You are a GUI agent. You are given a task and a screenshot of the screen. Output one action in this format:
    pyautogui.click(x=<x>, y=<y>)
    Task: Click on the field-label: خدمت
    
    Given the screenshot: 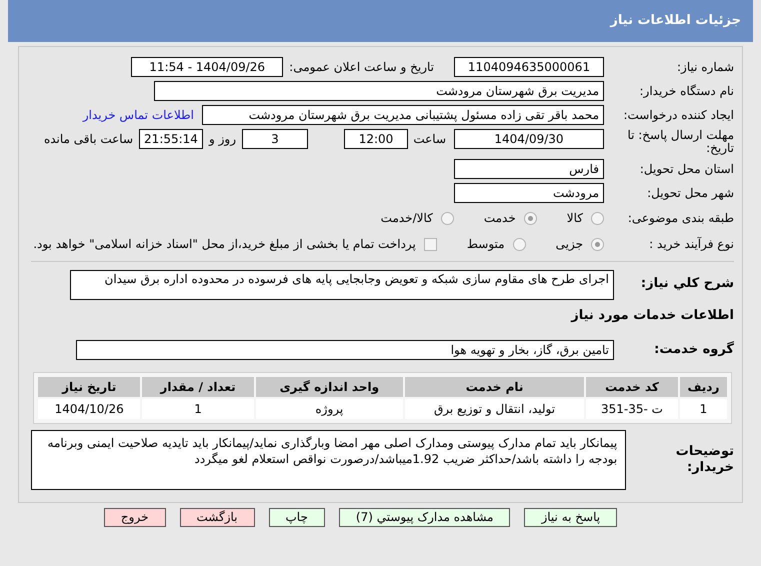 What is the action you would take?
    pyautogui.click(x=500, y=218)
    